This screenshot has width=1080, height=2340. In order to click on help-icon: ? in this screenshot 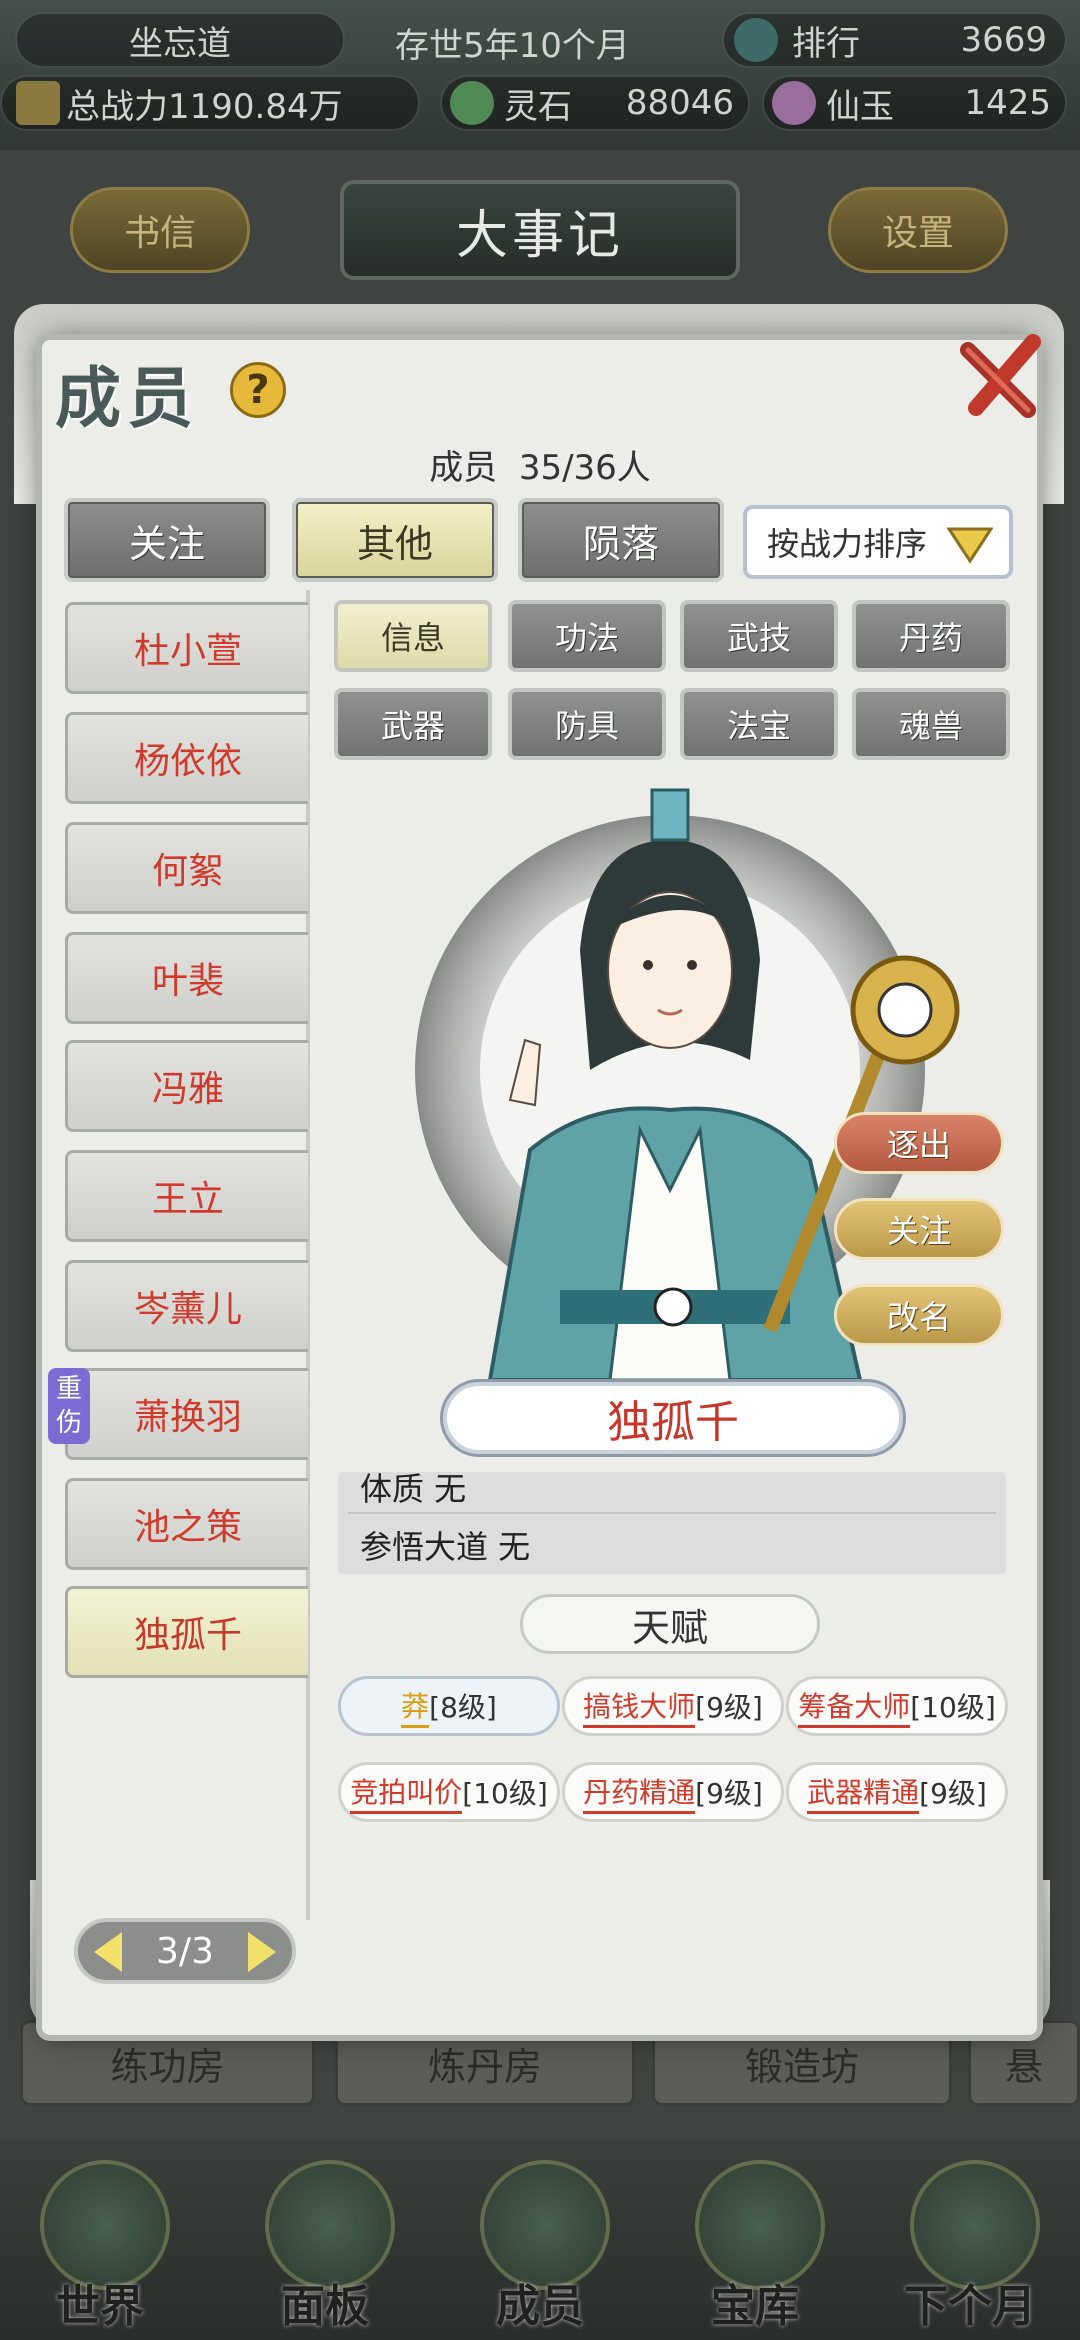, I will do `click(258, 390)`.